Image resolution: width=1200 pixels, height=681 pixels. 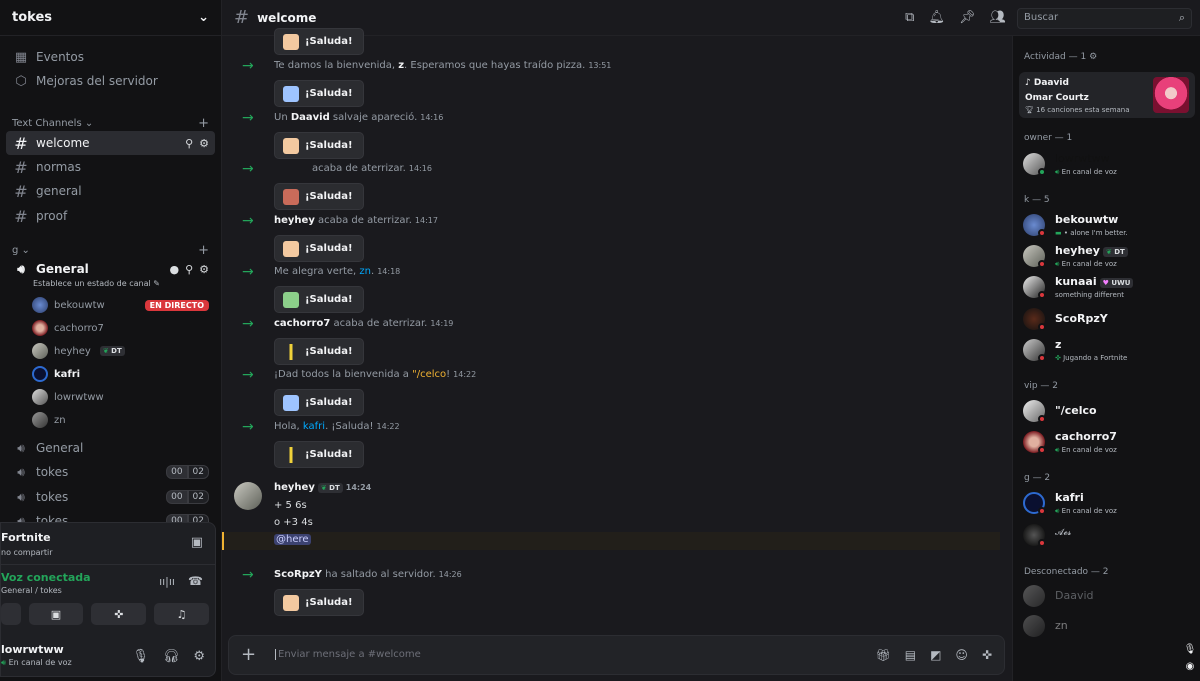 What do you see at coordinates (1108, 597) in the screenshot?
I see `member-item: Daavid` at bounding box center [1108, 597].